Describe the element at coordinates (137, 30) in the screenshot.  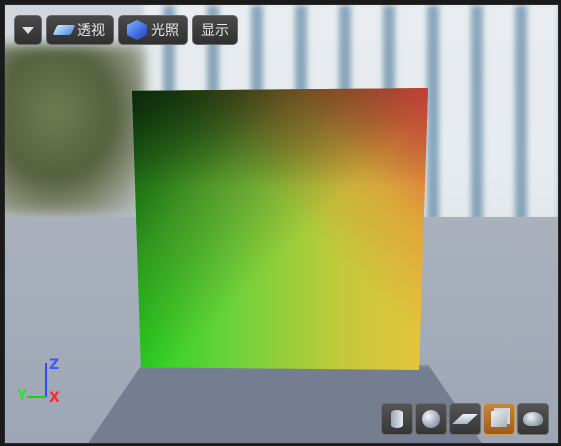
I see `lit-sphere-icon` at that location.